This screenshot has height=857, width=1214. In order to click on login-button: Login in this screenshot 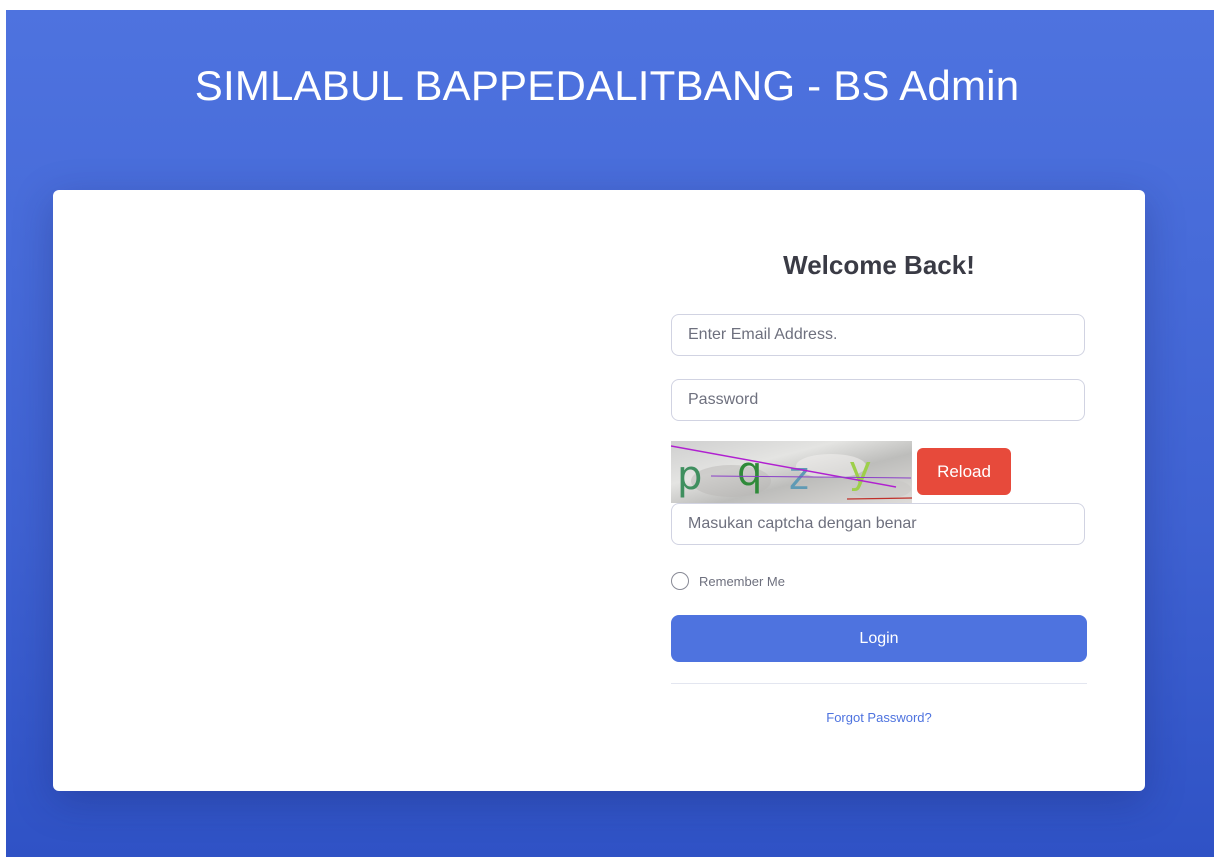, I will do `click(879, 638)`.